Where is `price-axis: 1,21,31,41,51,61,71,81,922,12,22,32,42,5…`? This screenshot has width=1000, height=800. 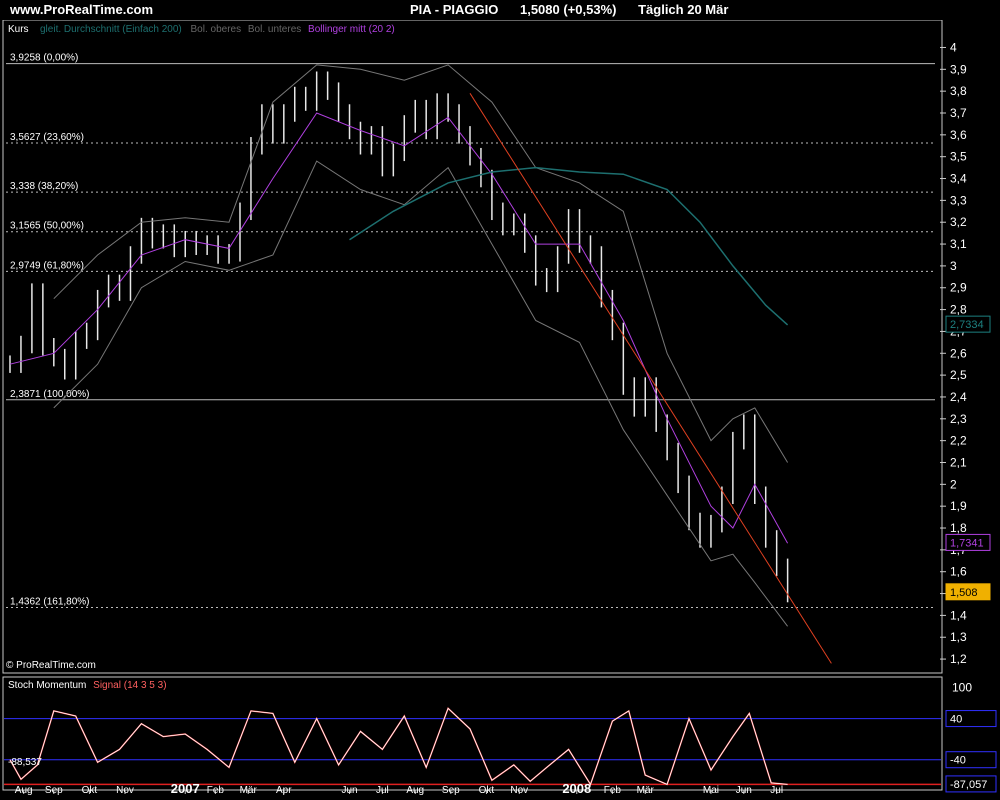
price-axis: 1,21,31,41,51,61,71,81,922,12,22,32,42,5… is located at coordinates (953, 353).